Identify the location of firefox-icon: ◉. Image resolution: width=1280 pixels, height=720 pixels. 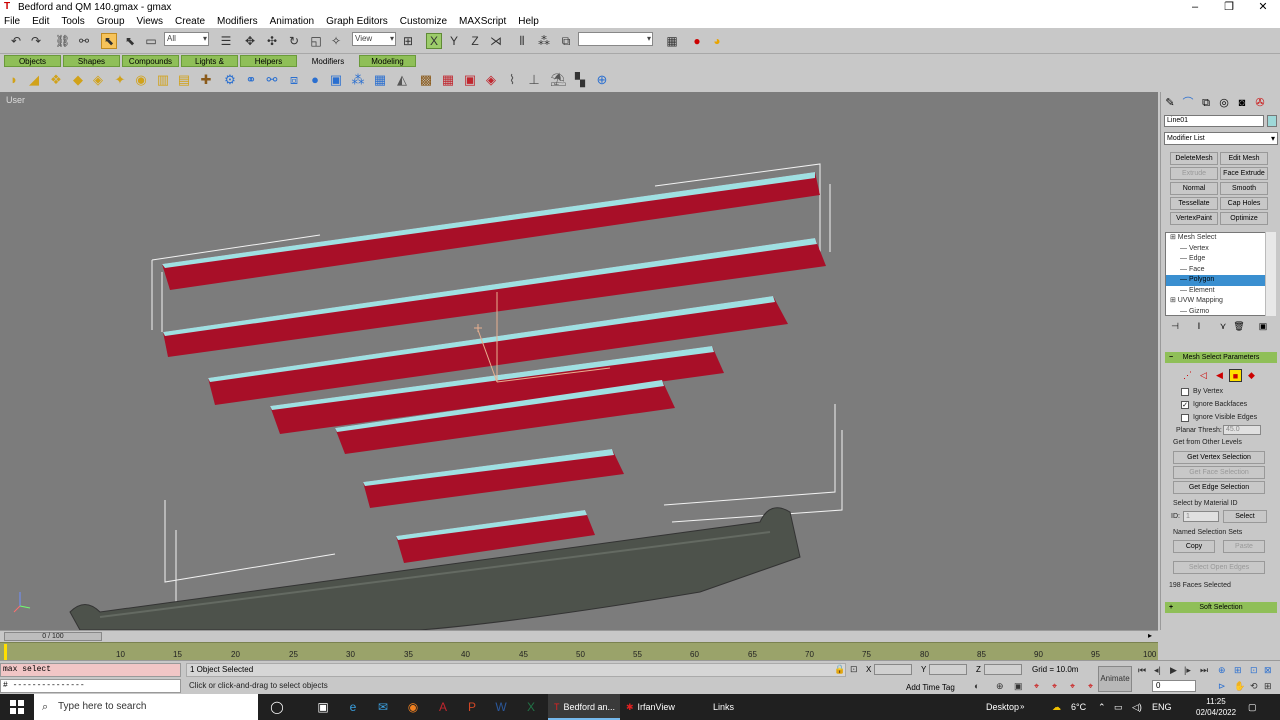
(413, 707).